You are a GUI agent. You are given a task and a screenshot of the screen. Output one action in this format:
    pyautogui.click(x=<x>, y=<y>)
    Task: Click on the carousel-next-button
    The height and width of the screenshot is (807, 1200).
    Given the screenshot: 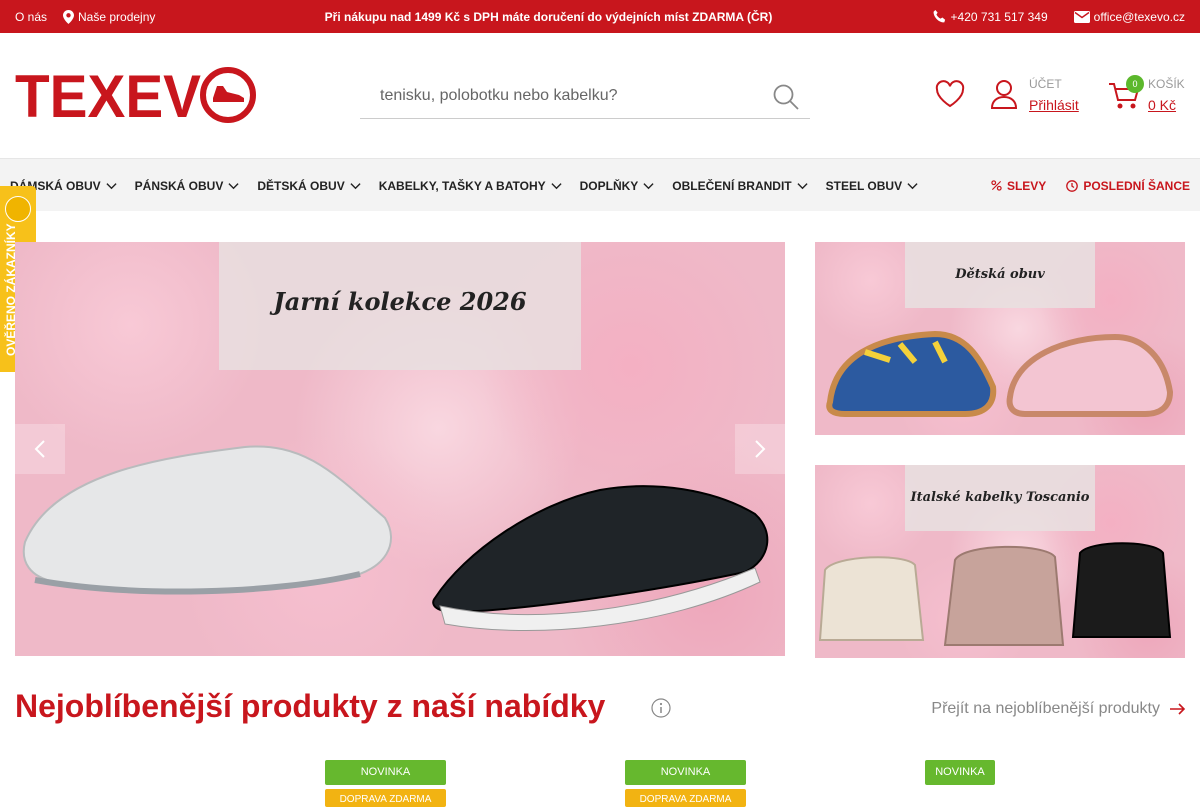 What is the action you would take?
    pyautogui.click(x=760, y=449)
    